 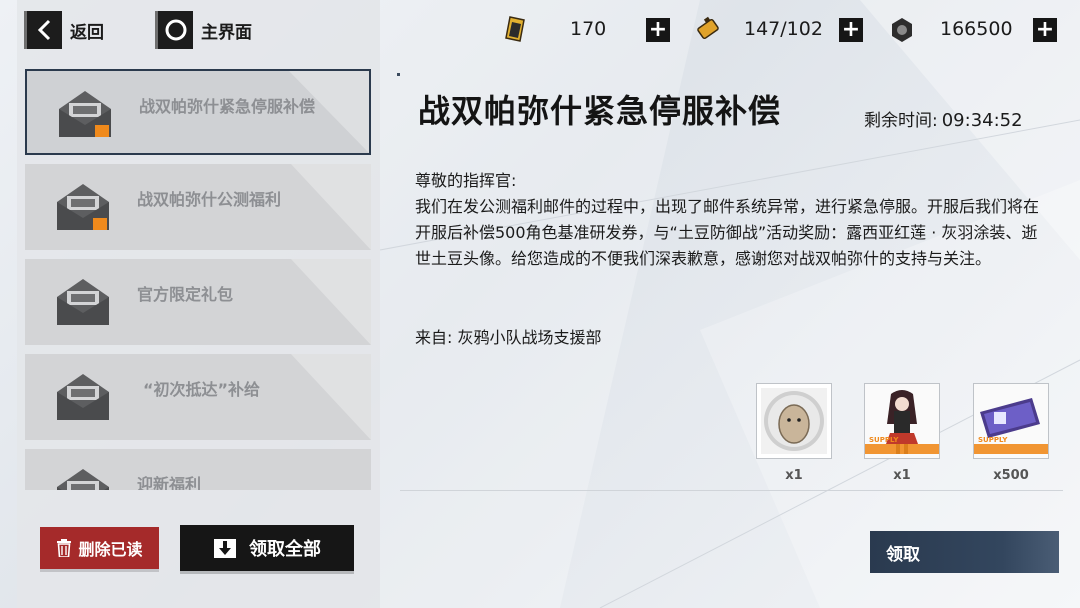 What do you see at coordinates (851, 30) in the screenshot?
I see `add-battery-button: +` at bounding box center [851, 30].